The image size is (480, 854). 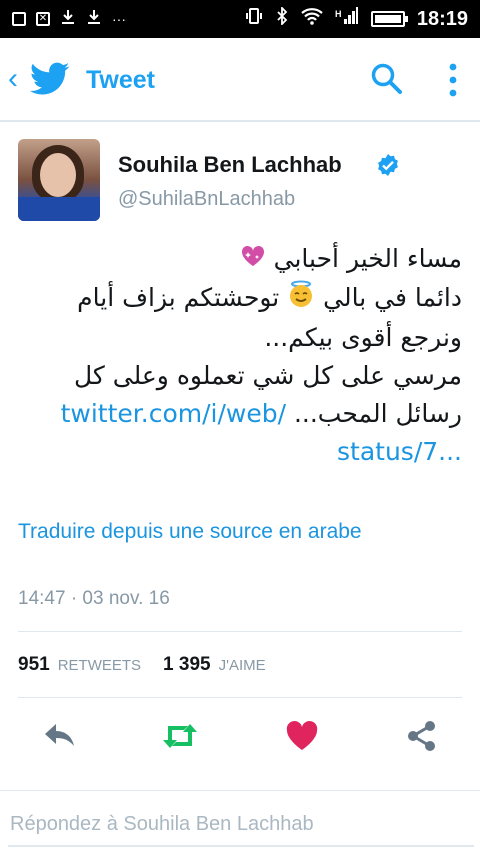 What do you see at coordinates (241, 825) in the screenshot?
I see `reply-input` at bounding box center [241, 825].